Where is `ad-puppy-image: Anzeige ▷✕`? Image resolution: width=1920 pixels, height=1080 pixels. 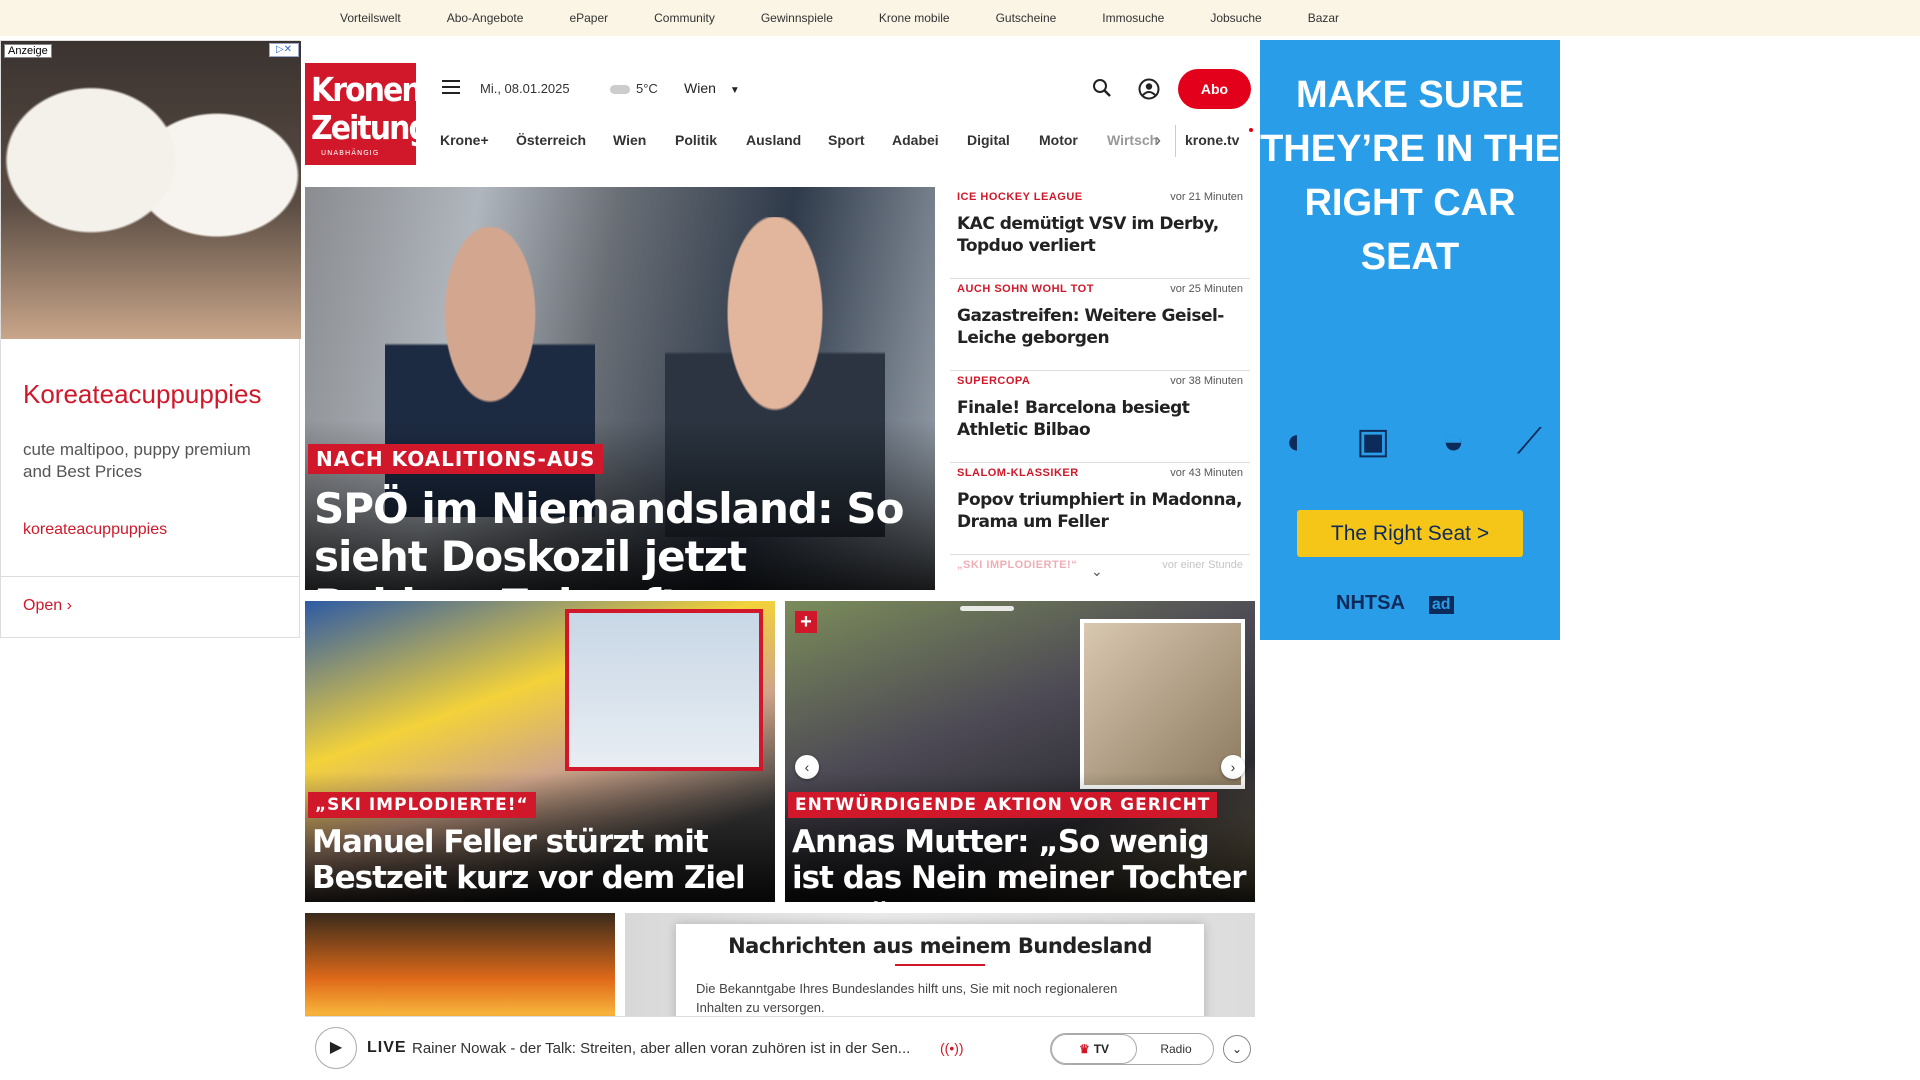
ad-puppy-image: Anzeige ▷✕ is located at coordinates (151, 190).